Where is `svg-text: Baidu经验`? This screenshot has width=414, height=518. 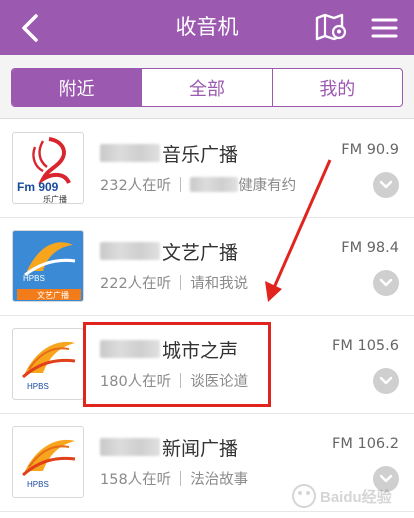
svg-text: Baidu经验 is located at coordinates (356, 497).